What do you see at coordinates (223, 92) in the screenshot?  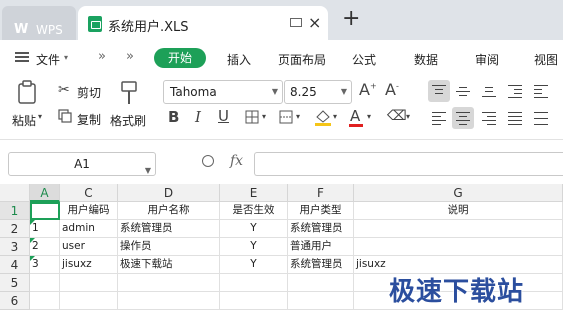 I see `font-name-select: Tahoma ▼` at bounding box center [223, 92].